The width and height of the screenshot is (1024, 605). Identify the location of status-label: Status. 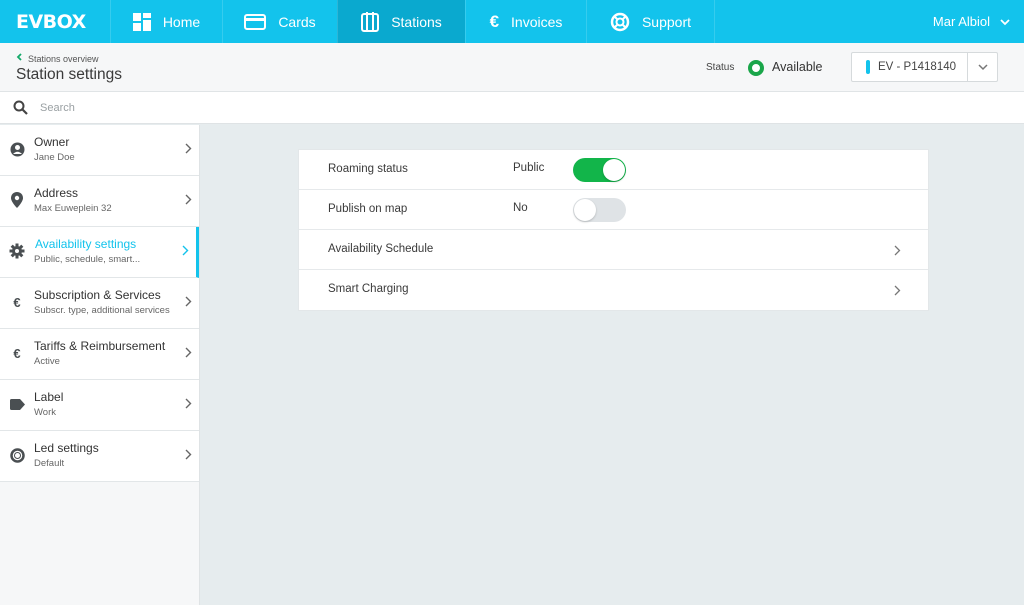
(720, 67).